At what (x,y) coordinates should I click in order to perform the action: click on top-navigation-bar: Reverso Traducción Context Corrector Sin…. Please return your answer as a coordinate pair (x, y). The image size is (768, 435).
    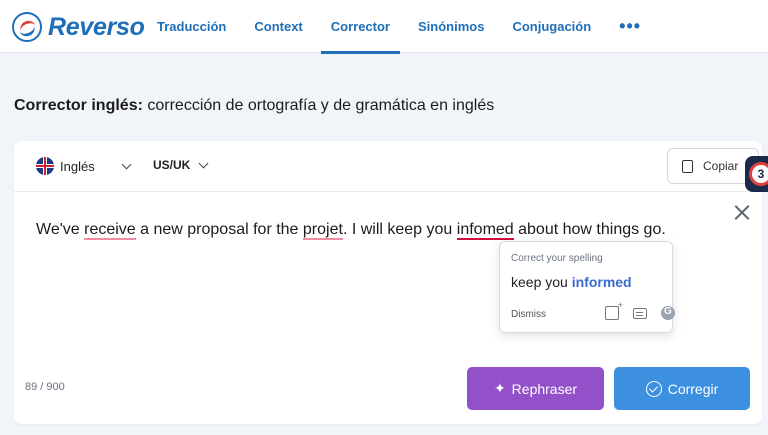
    Looking at the image, I should click on (384, 27).